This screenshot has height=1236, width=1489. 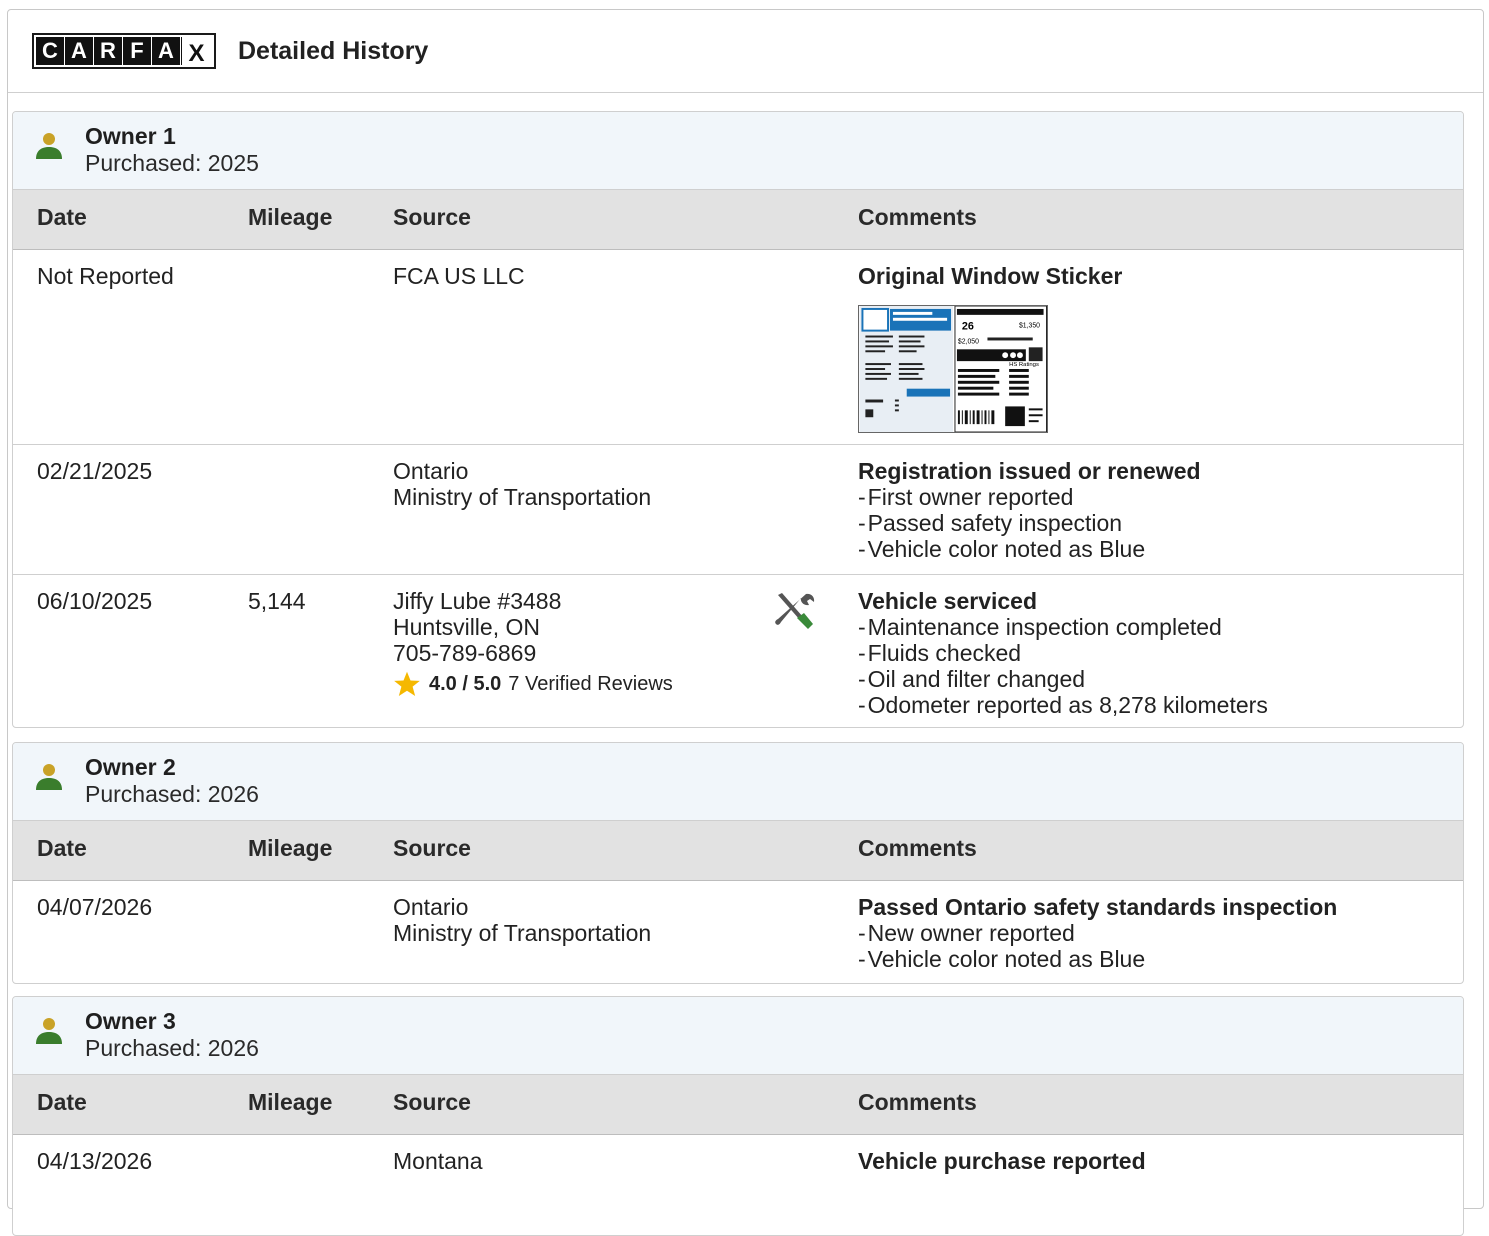 I want to click on row-date: 04/07/2026, so click(x=95, y=907).